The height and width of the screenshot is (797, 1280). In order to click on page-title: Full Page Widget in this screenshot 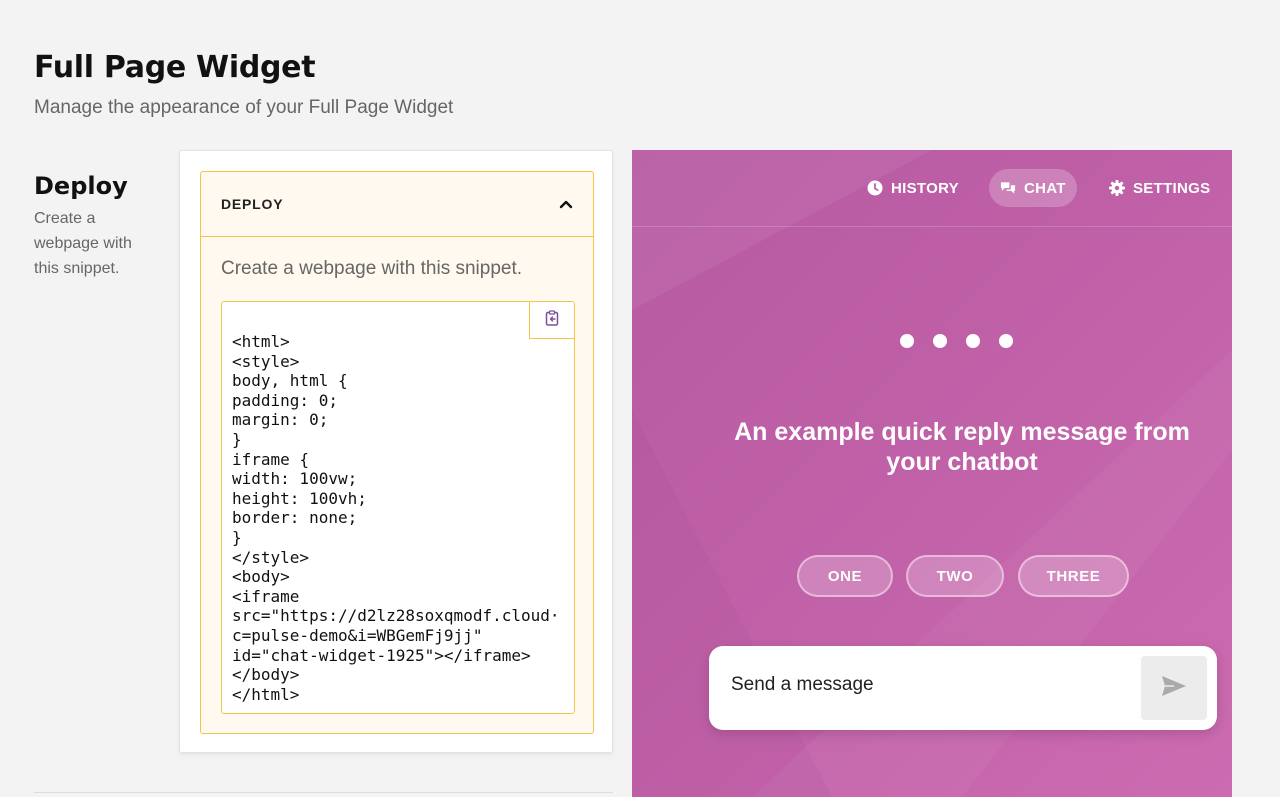, I will do `click(175, 67)`.